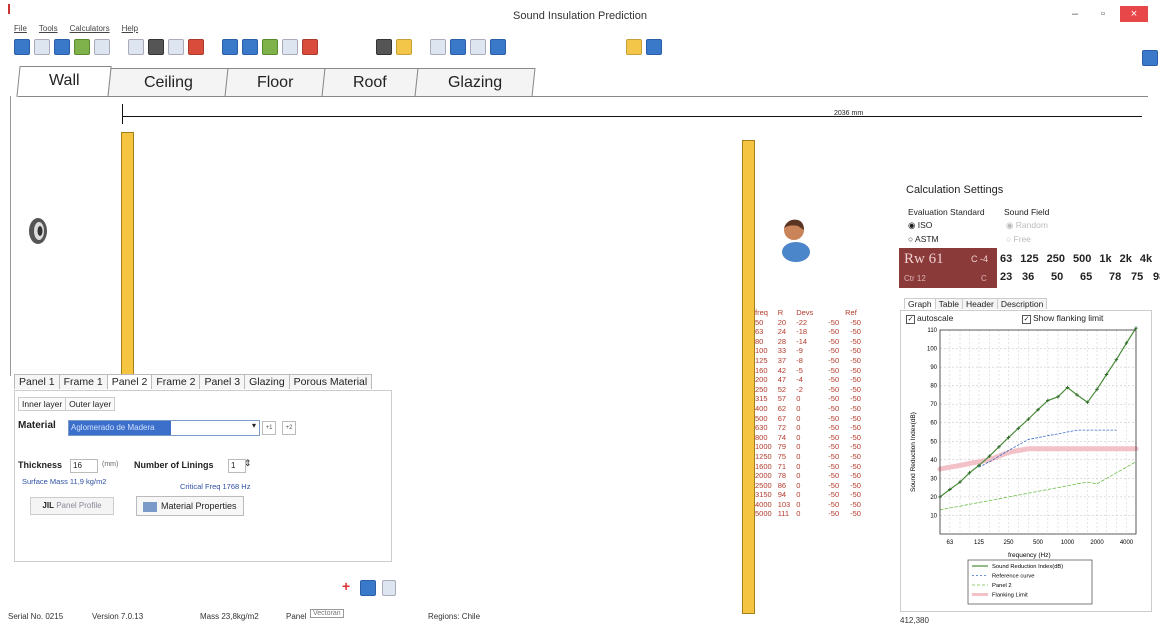 This screenshot has height=628, width=1160. I want to click on tab-frame-1: Frame 1, so click(83, 381).